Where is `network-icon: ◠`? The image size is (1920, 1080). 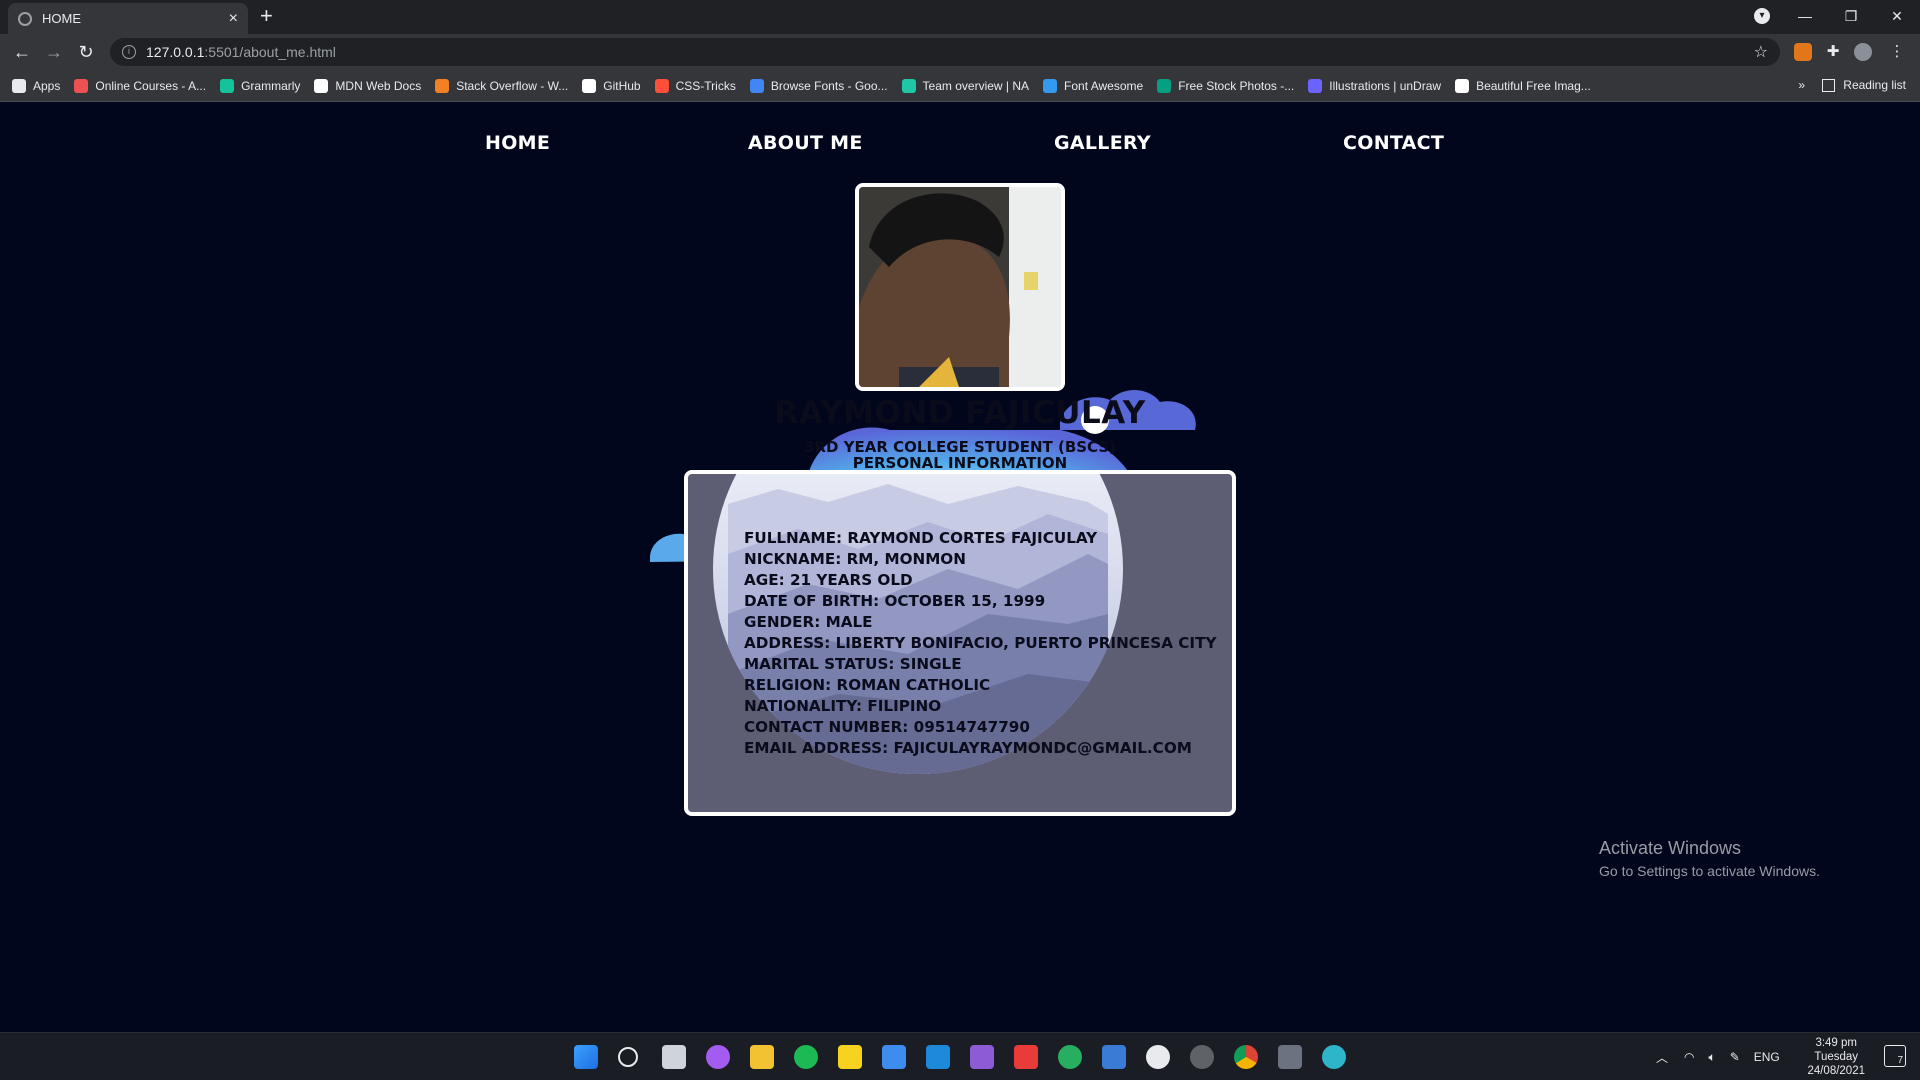
network-icon: ◠ is located at coordinates (1689, 1057).